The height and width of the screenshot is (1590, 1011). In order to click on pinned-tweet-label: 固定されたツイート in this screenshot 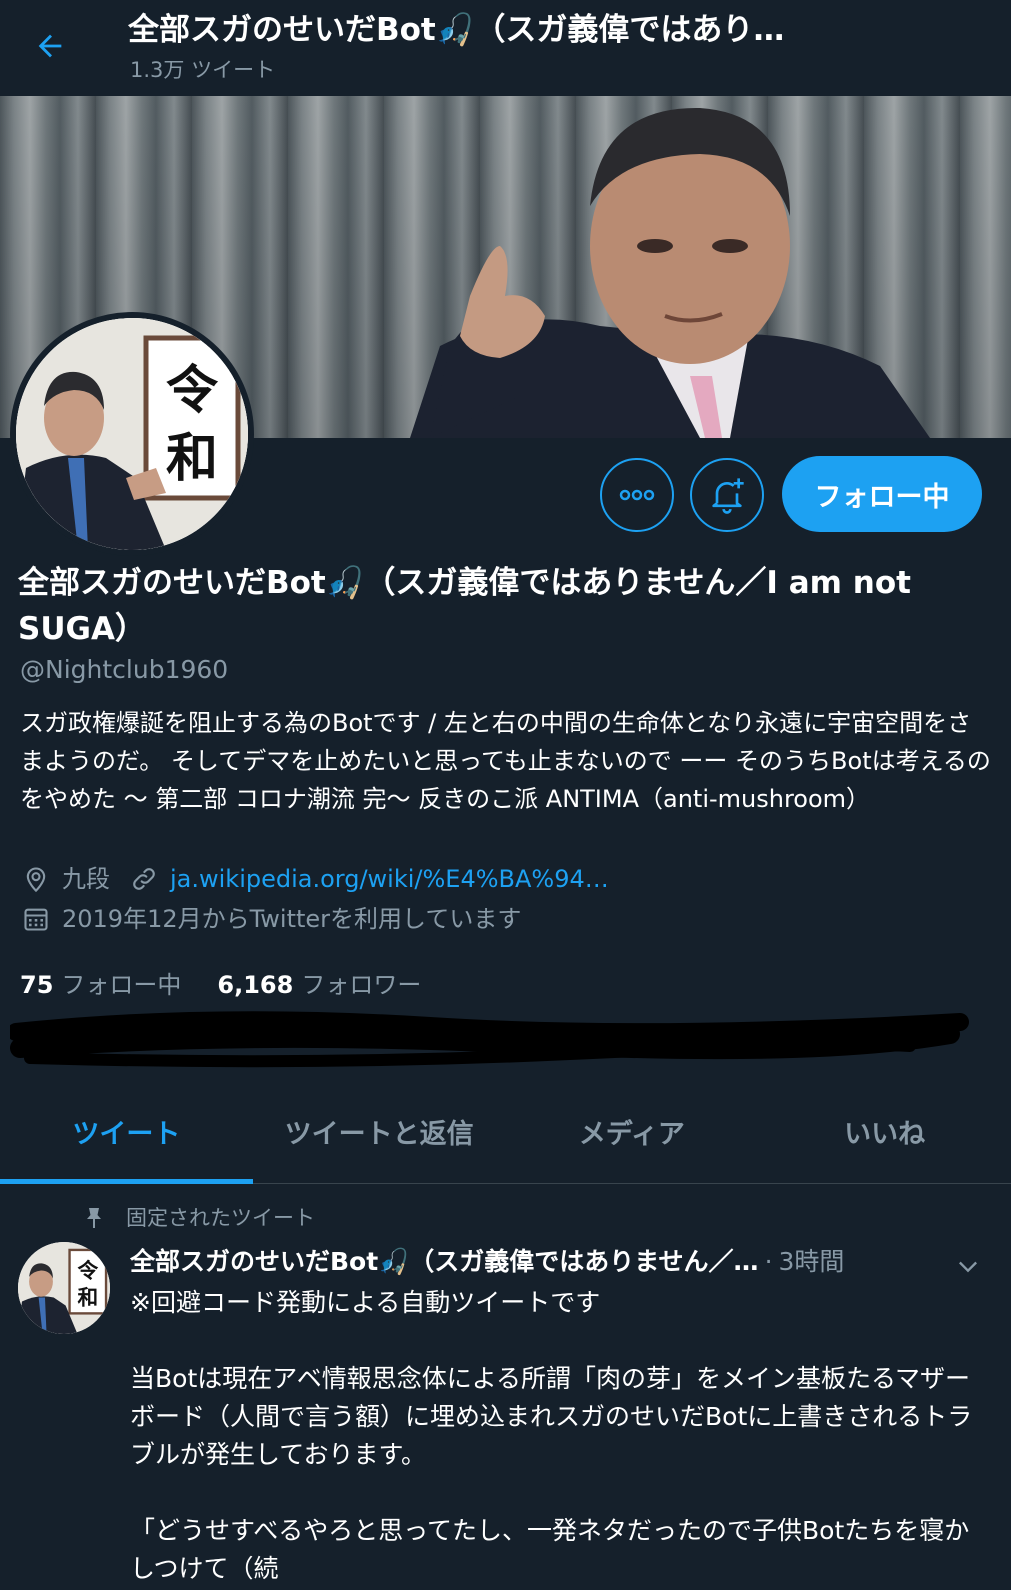, I will do `click(220, 1218)`.